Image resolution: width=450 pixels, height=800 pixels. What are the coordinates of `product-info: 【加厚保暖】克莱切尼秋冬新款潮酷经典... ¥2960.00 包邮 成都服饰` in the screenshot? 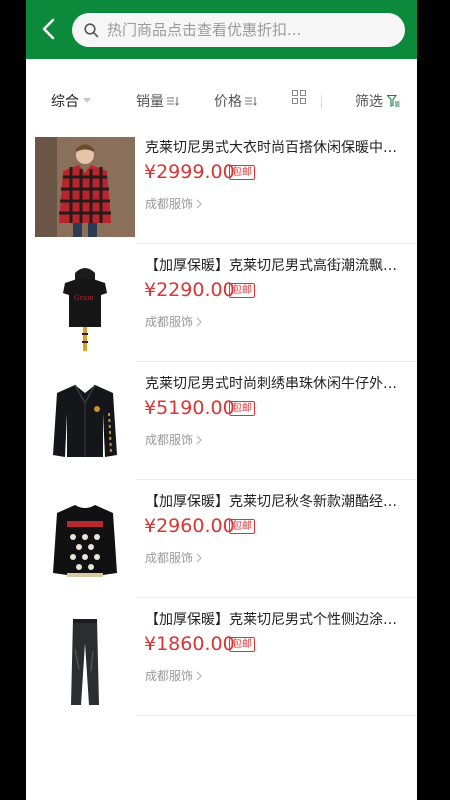 It's located at (276, 538).